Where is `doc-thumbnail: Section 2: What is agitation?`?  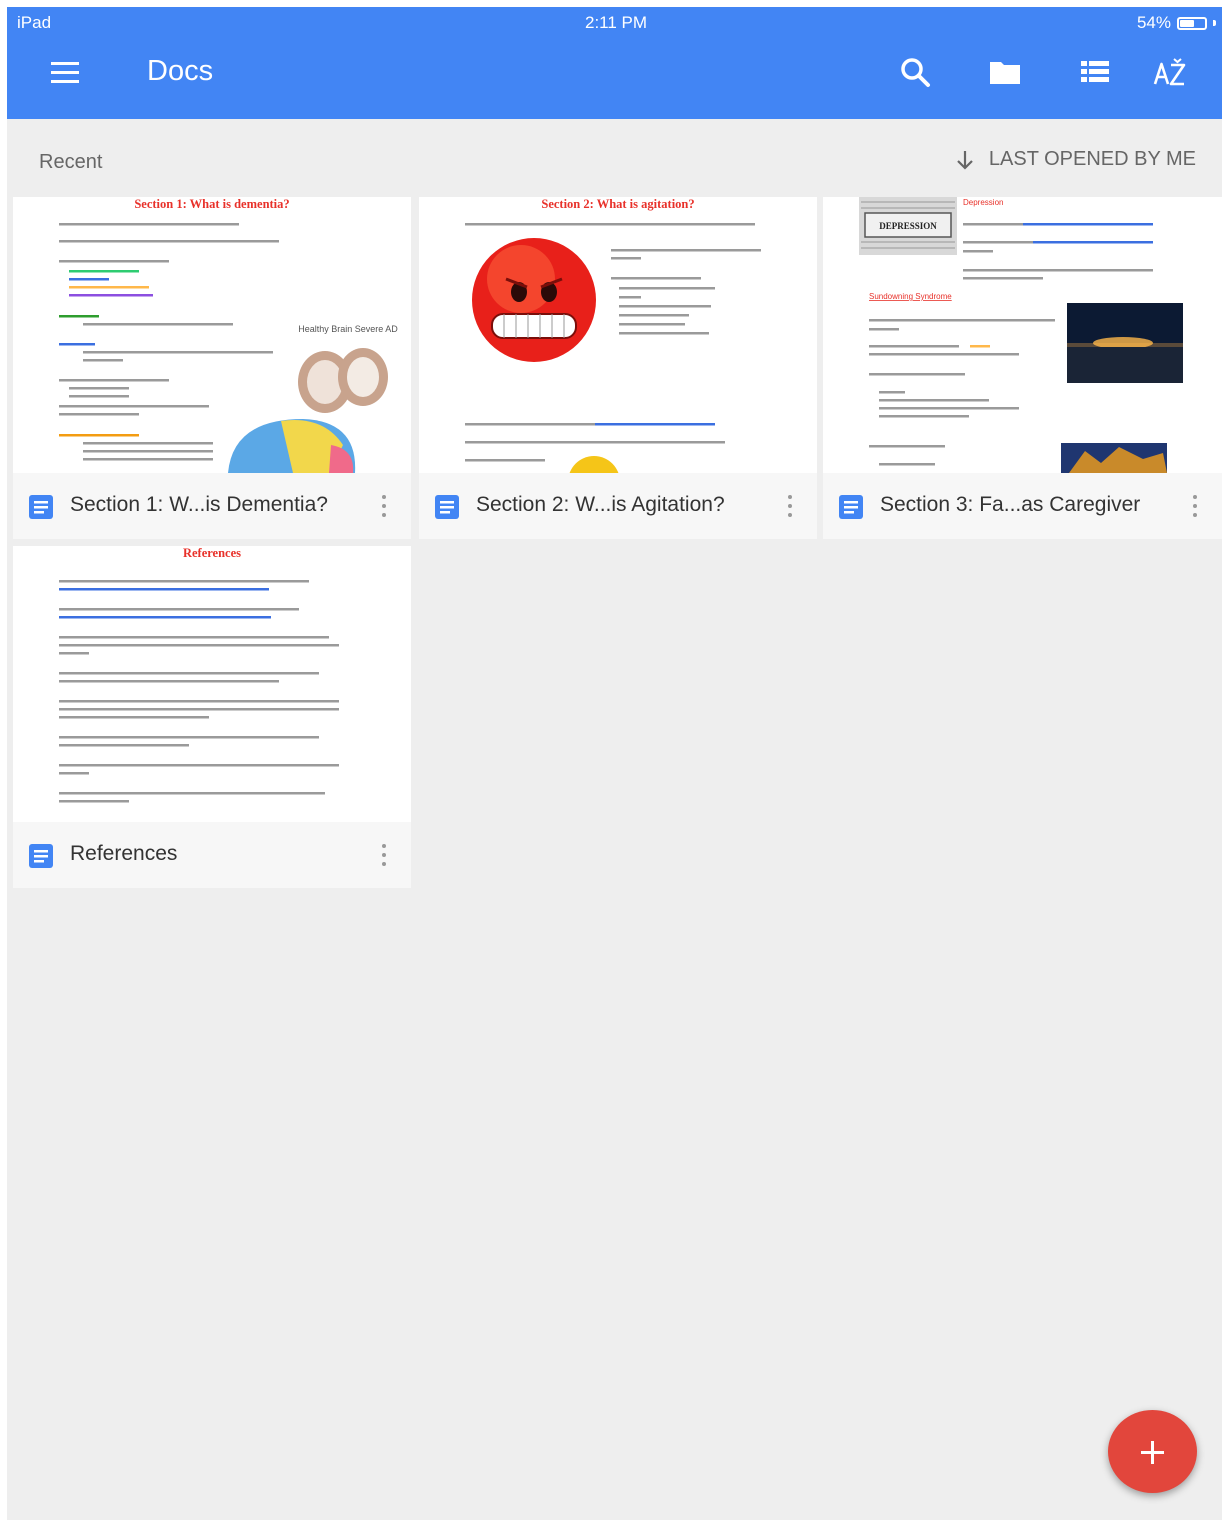
doc-thumbnail: Section 2: What is agitation? is located at coordinates (618, 335).